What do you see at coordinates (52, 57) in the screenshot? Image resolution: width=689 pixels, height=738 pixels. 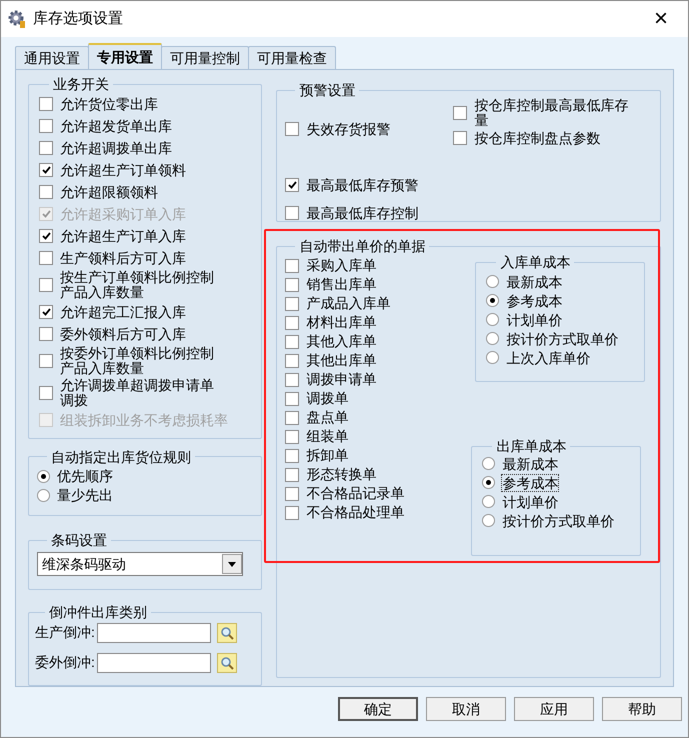 I see `tab: 通用设置` at bounding box center [52, 57].